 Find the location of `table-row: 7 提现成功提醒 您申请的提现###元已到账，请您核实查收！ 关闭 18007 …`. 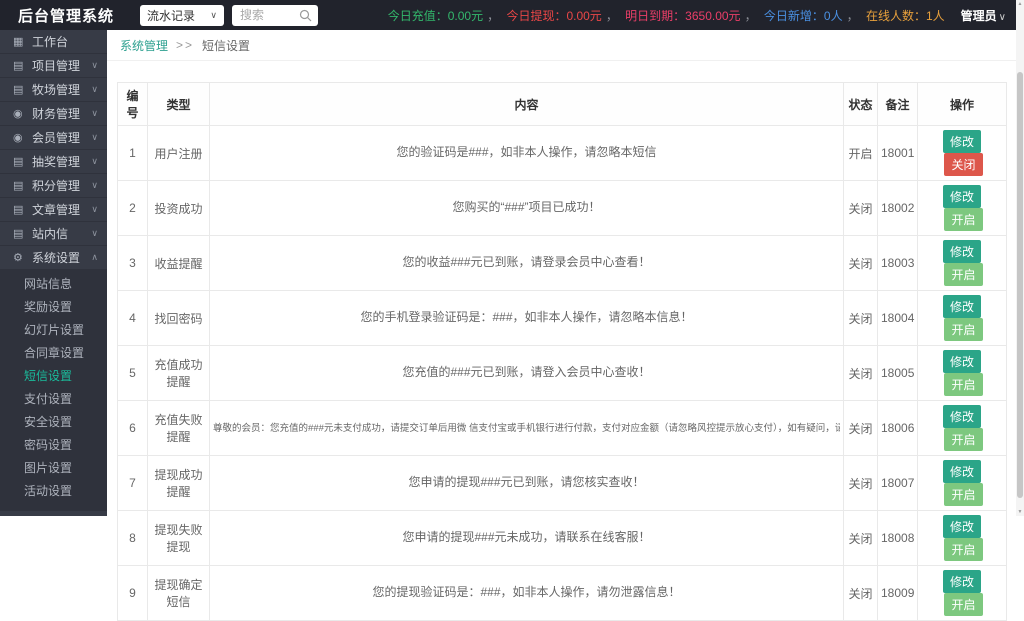

table-row: 7 提现成功提醒 您申请的提现###元已到账，请您核实查收！ 关闭 18007 … is located at coordinates (562, 483).